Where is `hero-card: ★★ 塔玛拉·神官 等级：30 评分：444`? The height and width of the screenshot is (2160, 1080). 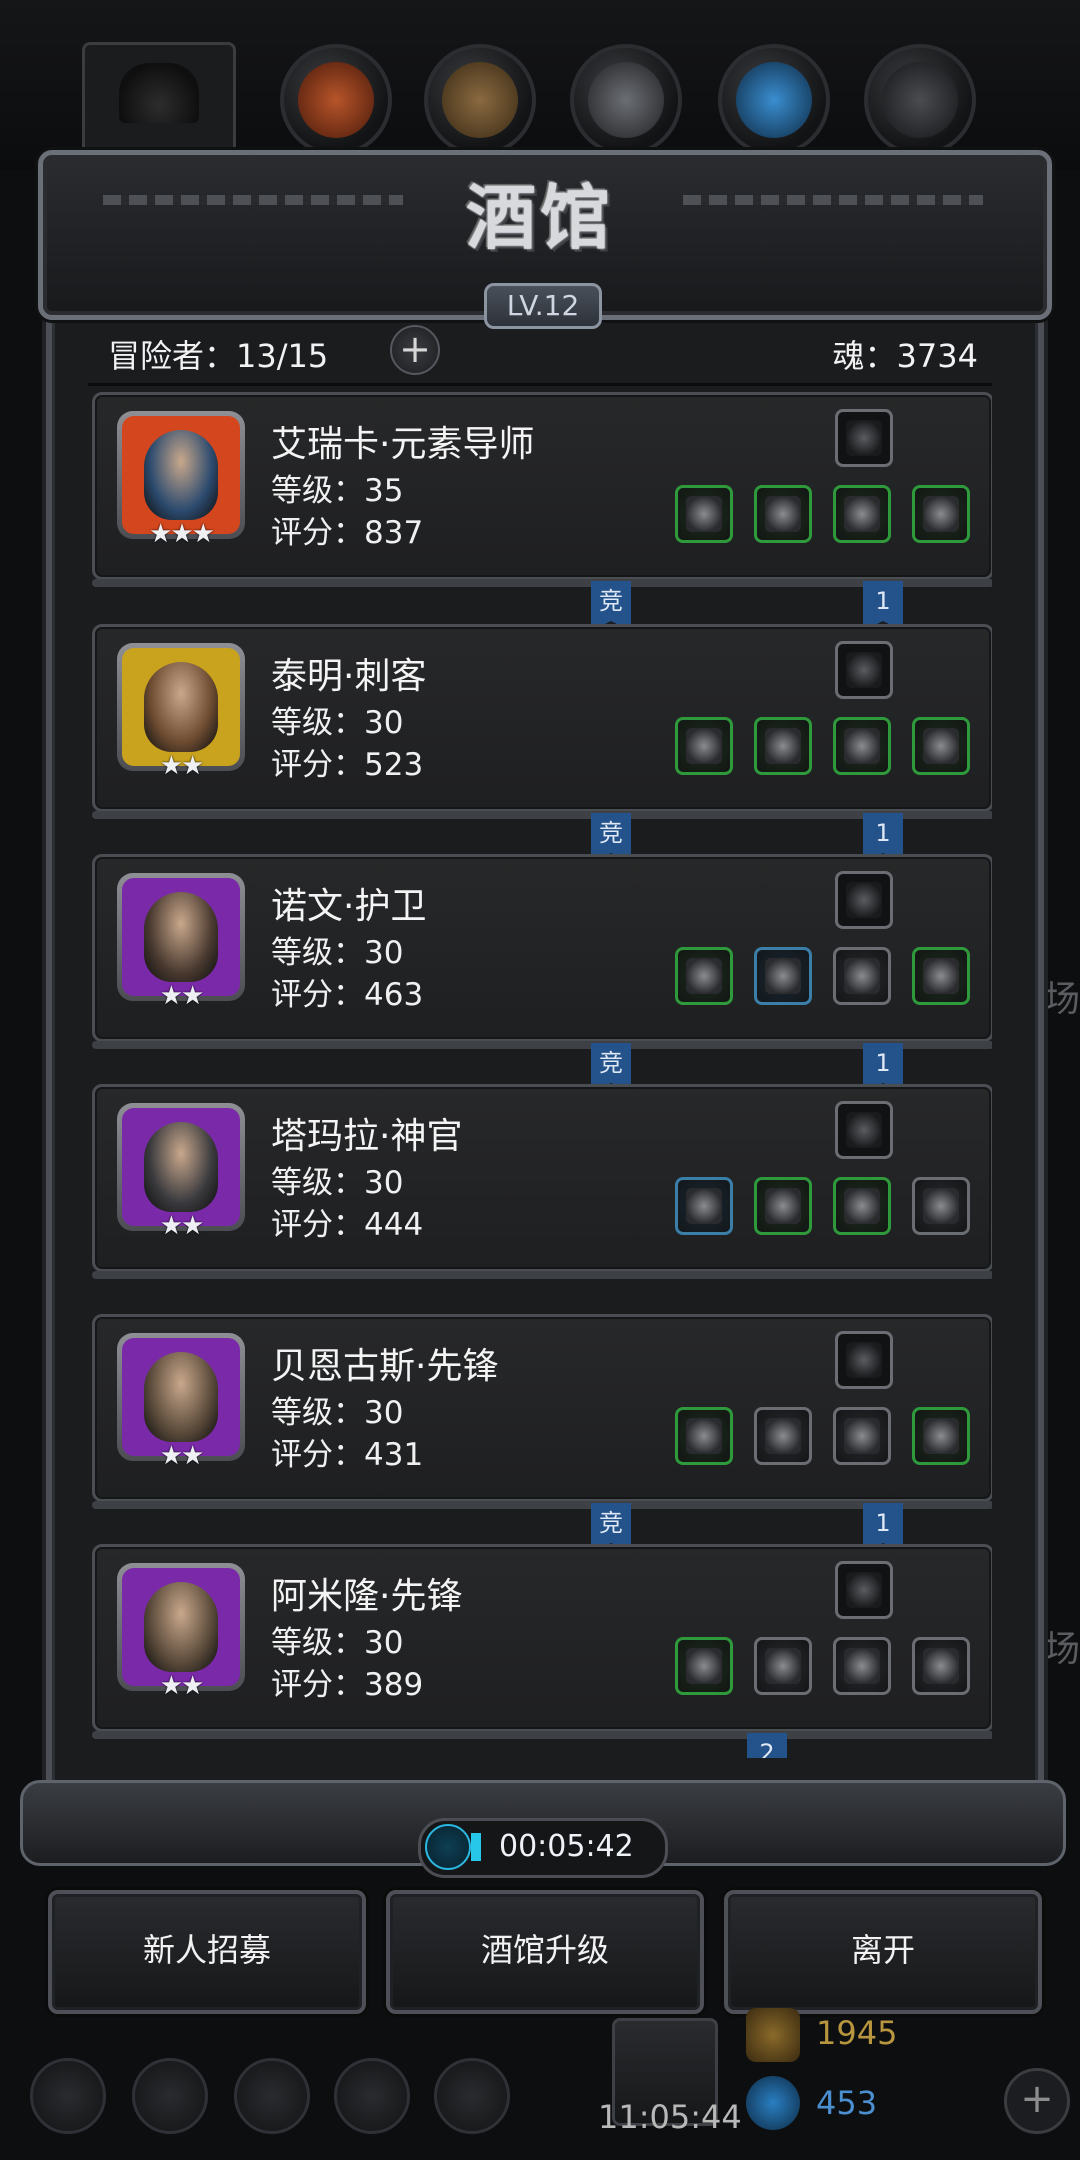 hero-card: ★★ 塔玛拉·神官 等级：30 评分：444 is located at coordinates (542, 1181).